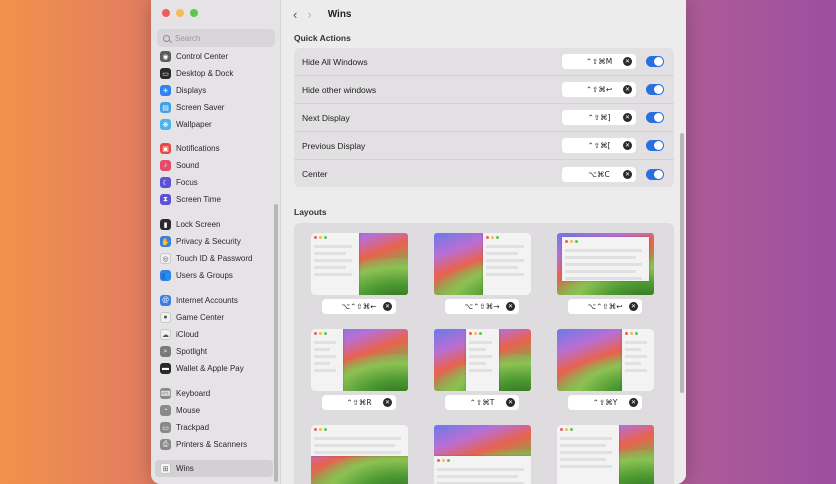 Image resolution: width=836 pixels, height=484 pixels. What do you see at coordinates (165, 90) in the screenshot?
I see `displays-icon: ☀` at bounding box center [165, 90].